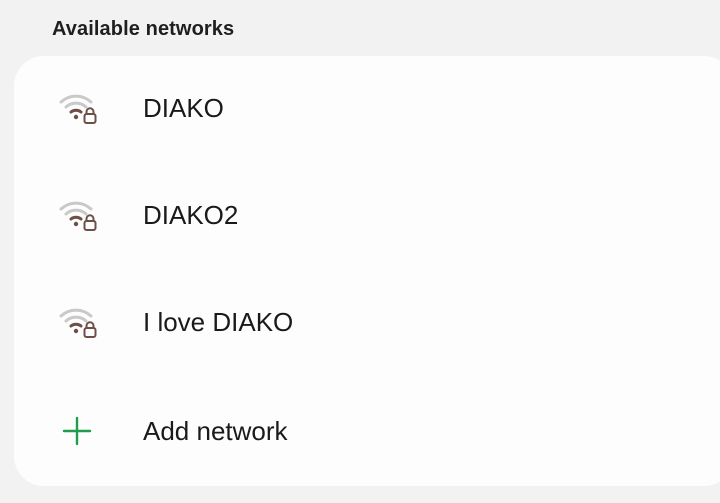 This screenshot has width=720, height=503. What do you see at coordinates (183, 108) in the screenshot?
I see `network-name: DIAKO` at bounding box center [183, 108].